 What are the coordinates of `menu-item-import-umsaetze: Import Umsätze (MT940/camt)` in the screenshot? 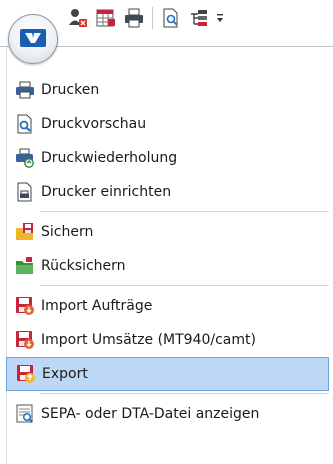 It's located at (167, 340).